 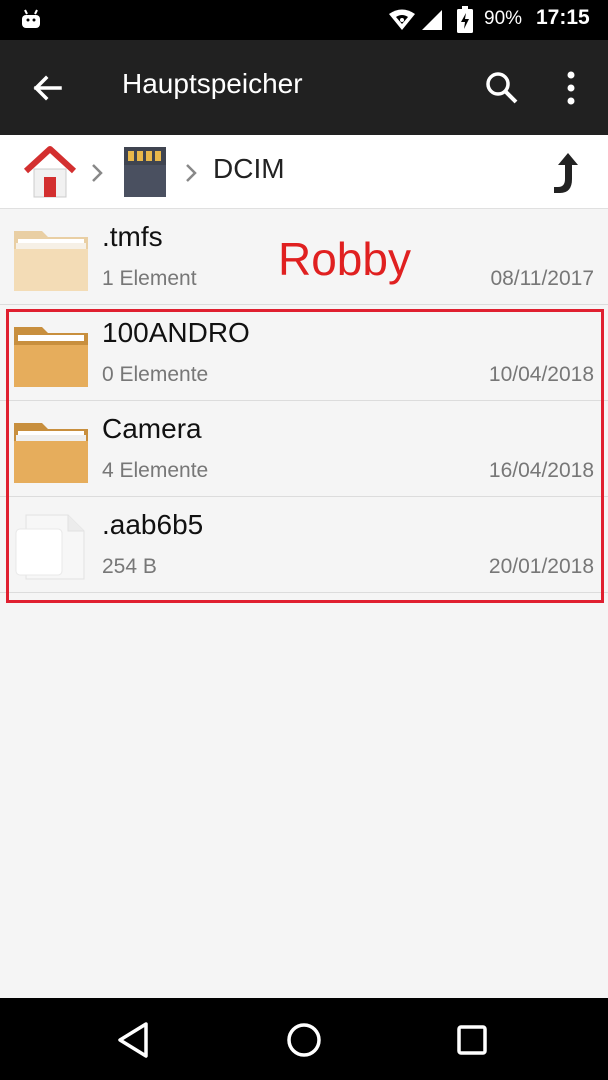 I want to click on wifi-icon, so click(x=402, y=19).